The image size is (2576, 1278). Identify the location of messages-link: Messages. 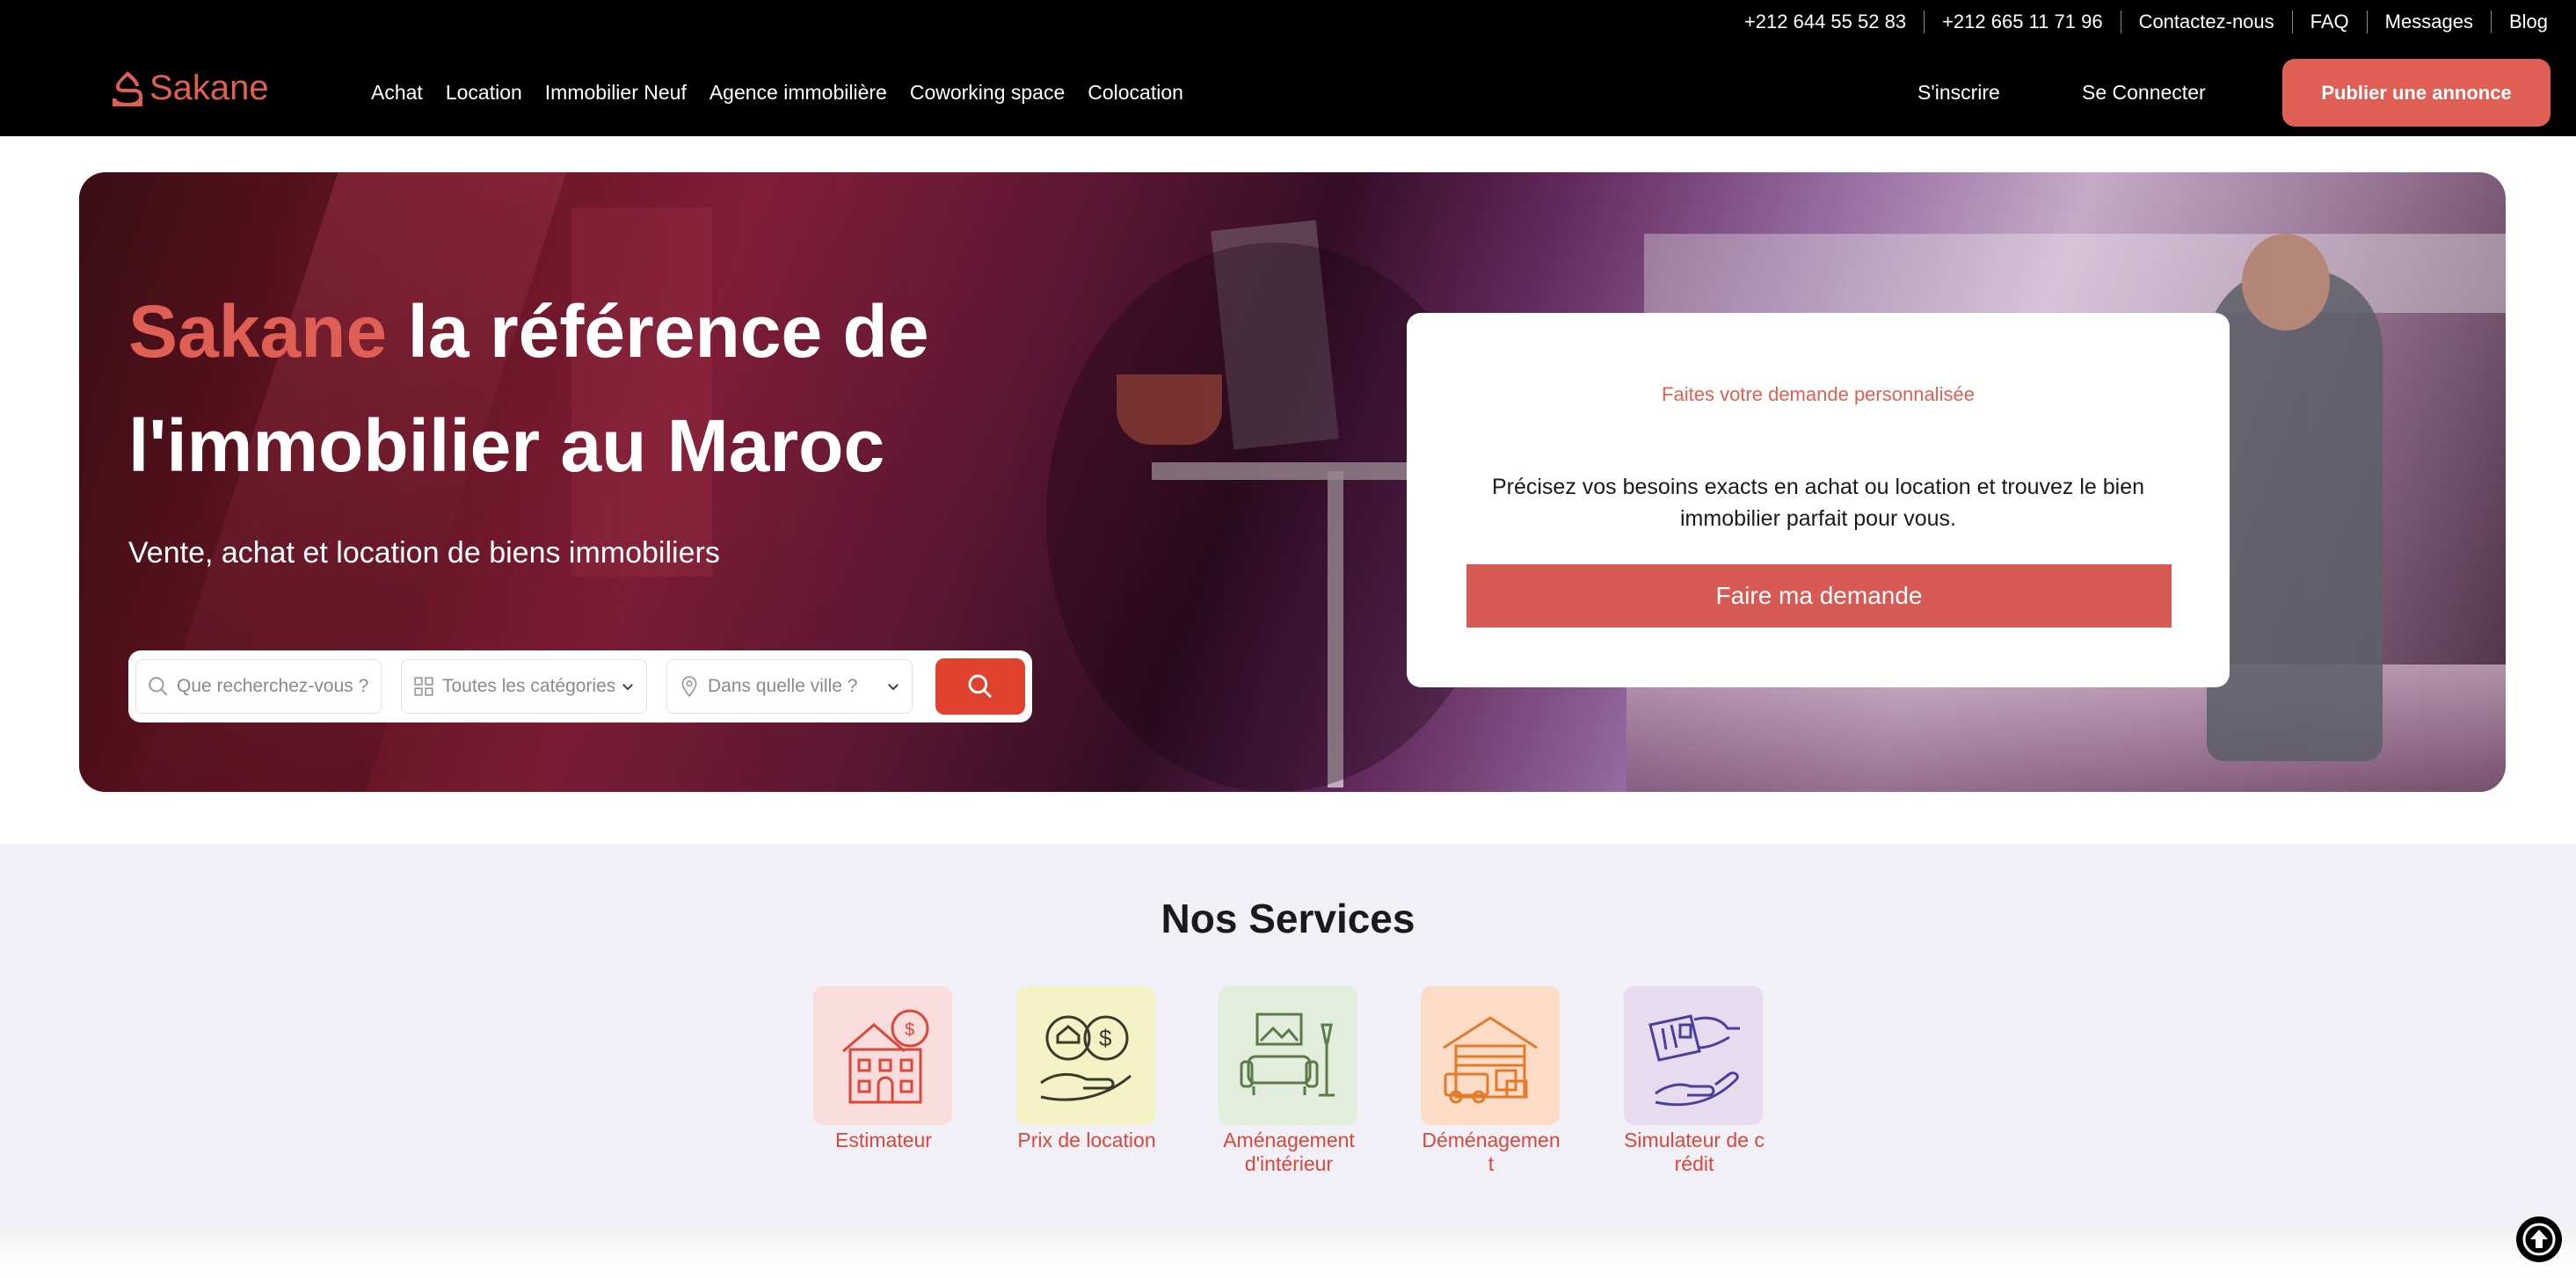
(2428, 22).